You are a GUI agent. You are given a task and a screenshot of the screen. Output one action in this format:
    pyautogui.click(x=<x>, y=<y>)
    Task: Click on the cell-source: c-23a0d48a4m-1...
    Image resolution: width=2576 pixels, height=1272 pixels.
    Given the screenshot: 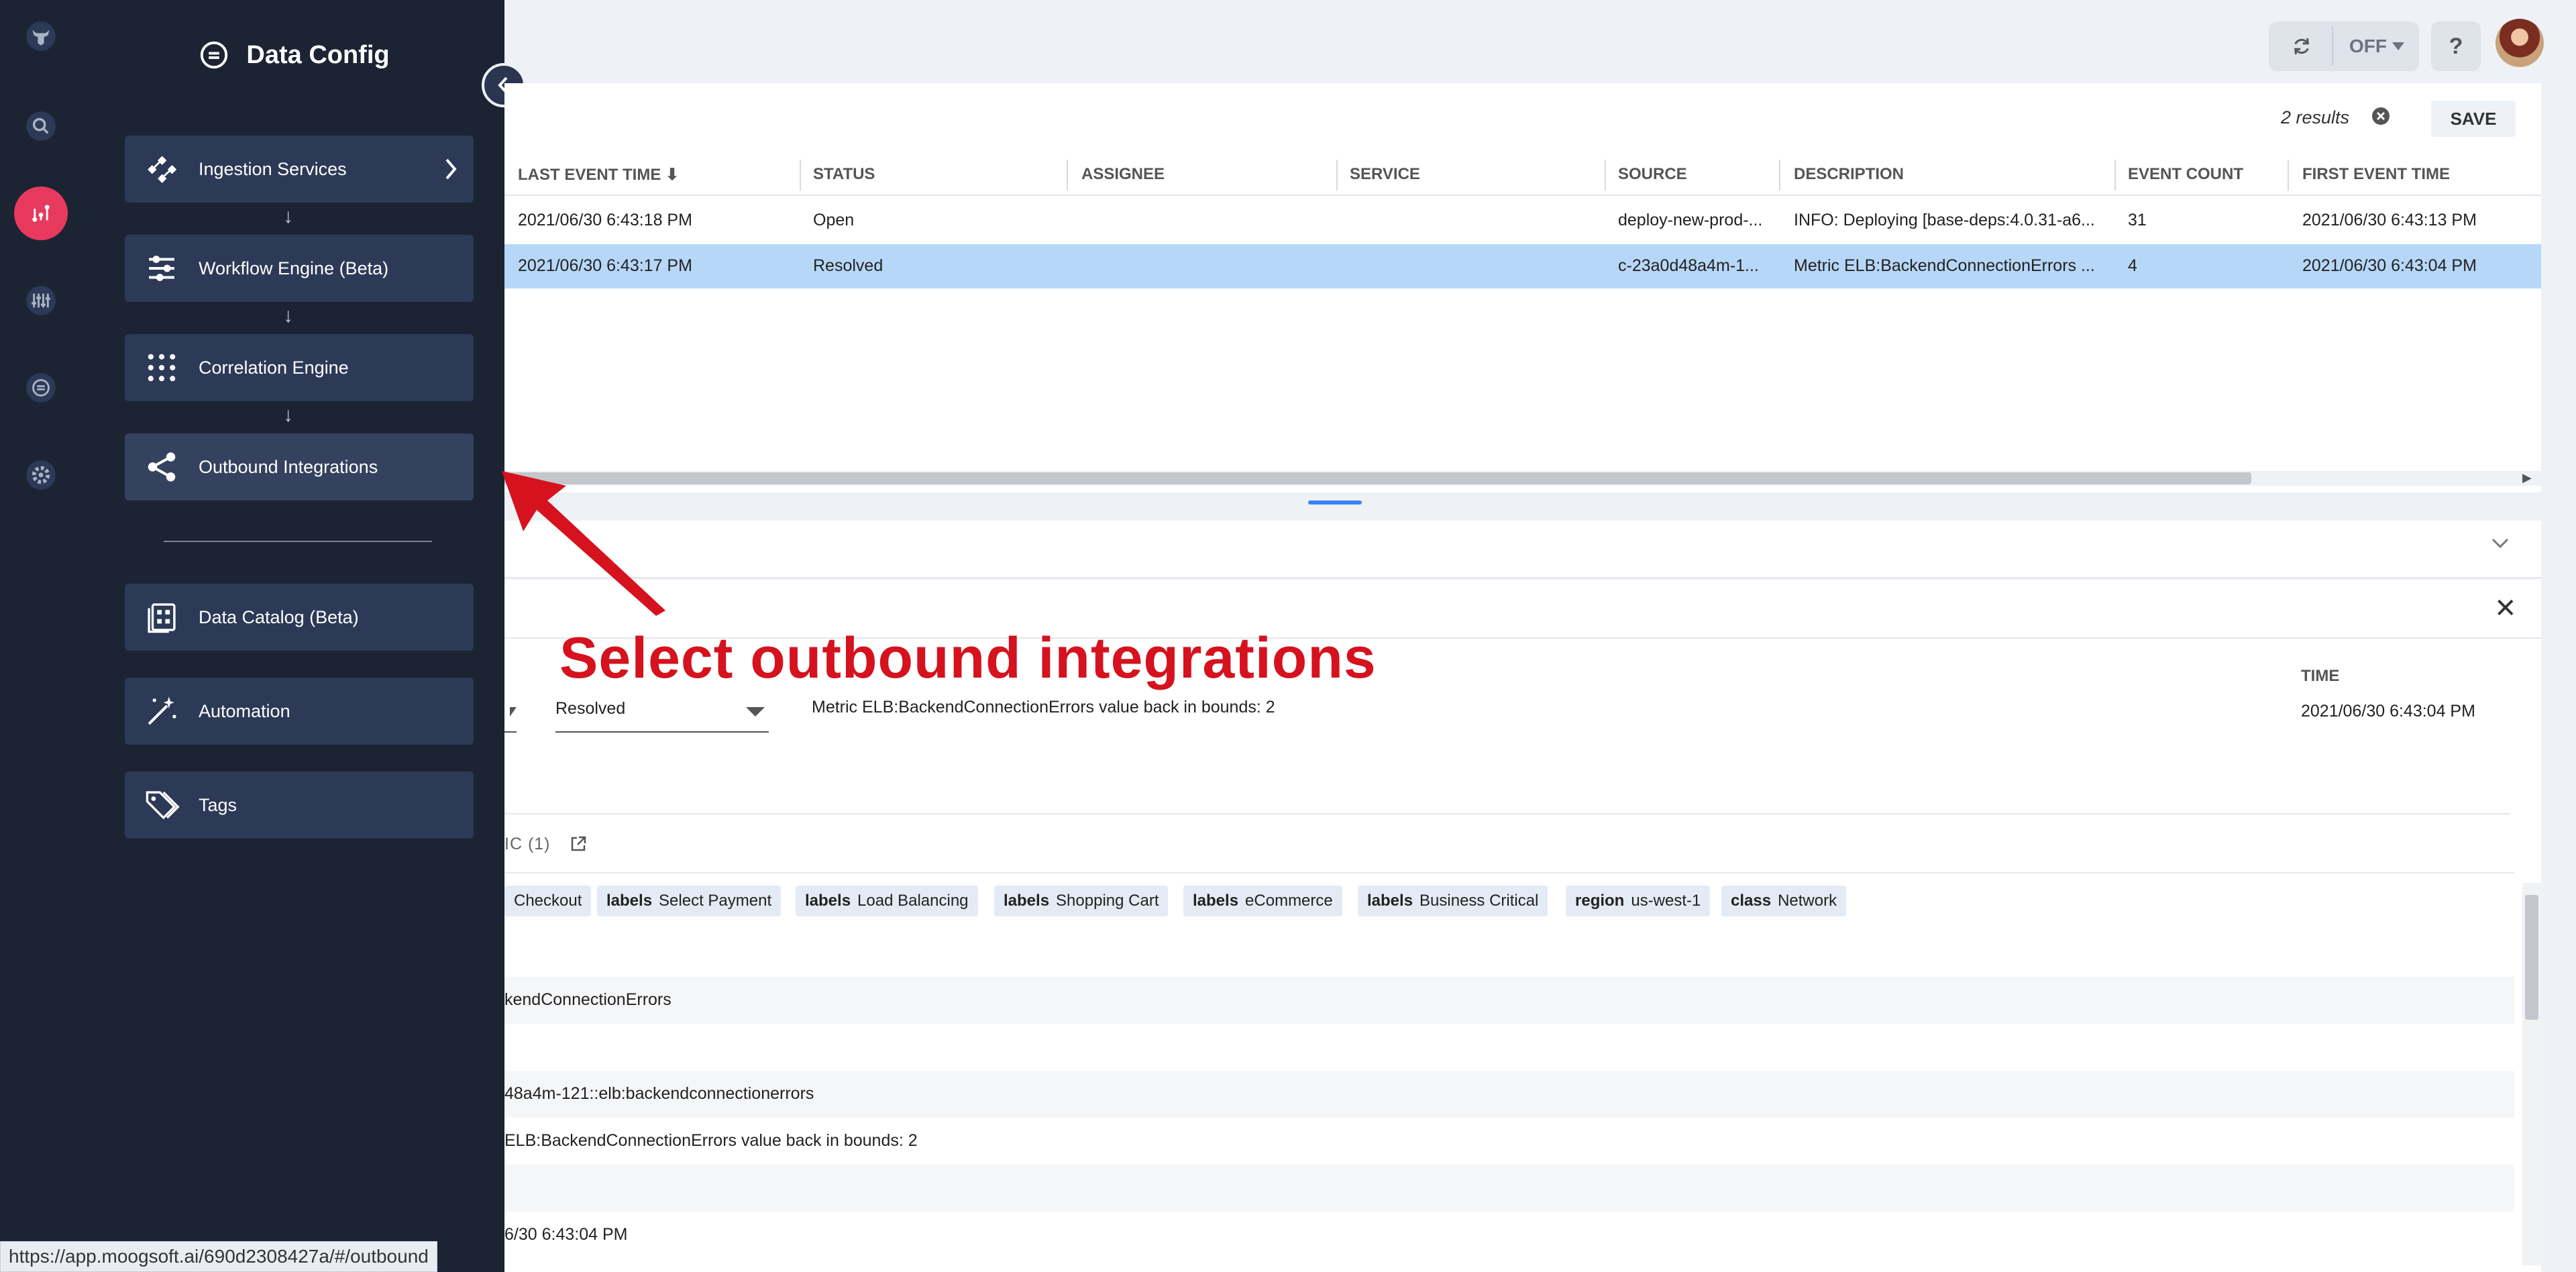 What is the action you would take?
    pyautogui.click(x=1688, y=265)
    